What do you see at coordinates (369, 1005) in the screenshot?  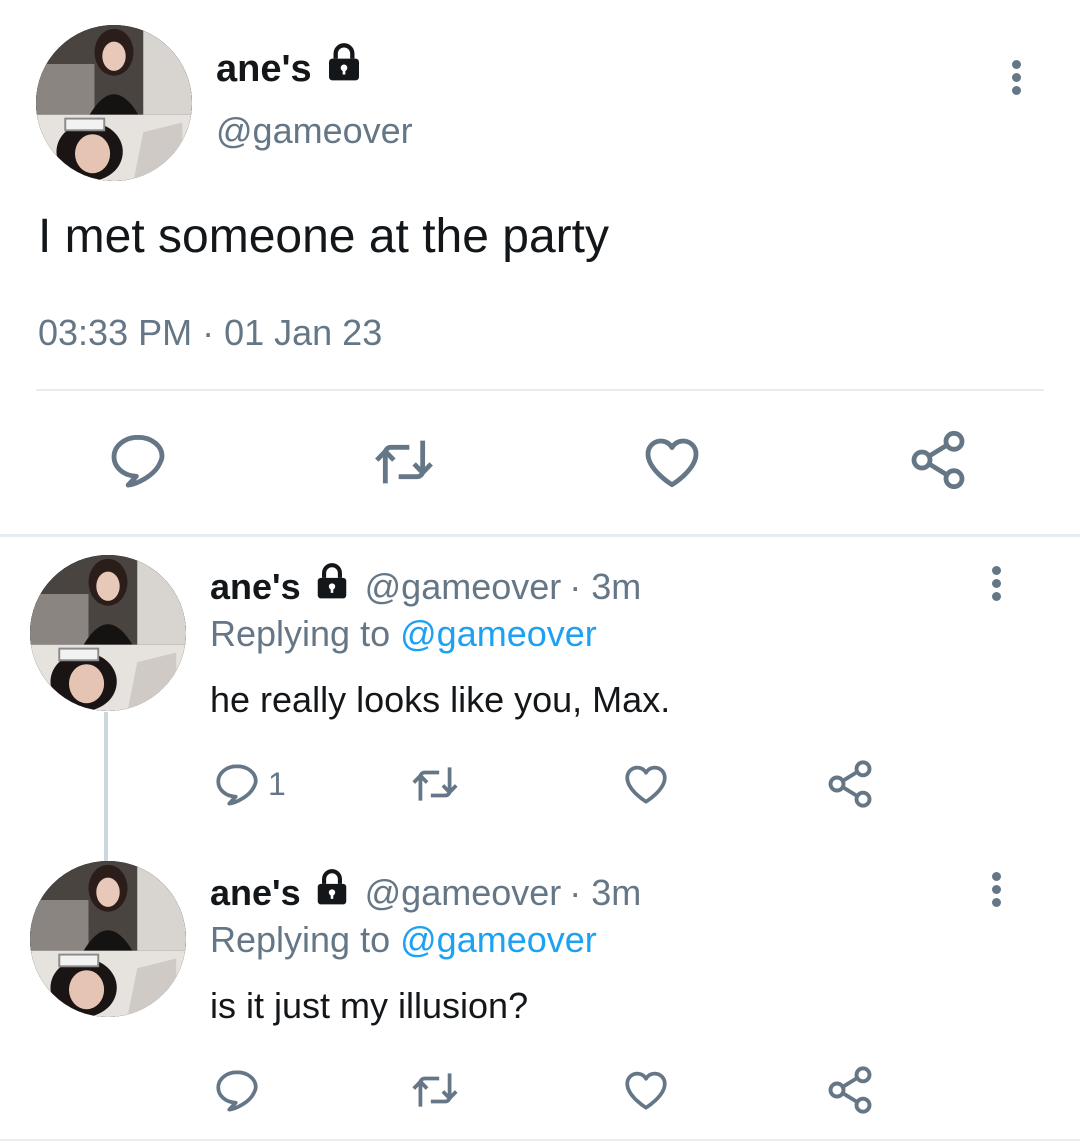 I see `reply-text: is it just my illusion?` at bounding box center [369, 1005].